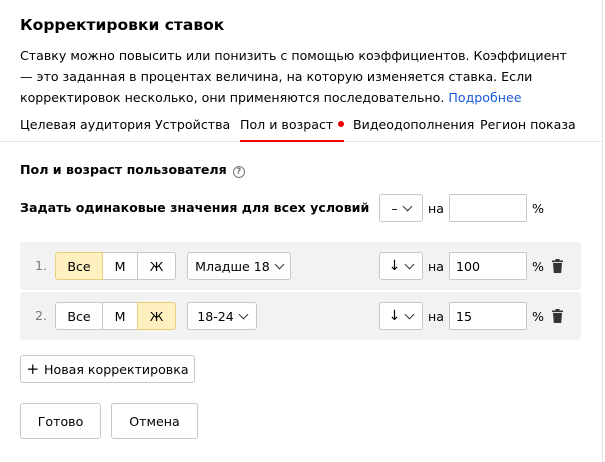  What do you see at coordinates (85, 129) in the screenshot?
I see `tab-target-audience: Целевая аудитория` at bounding box center [85, 129].